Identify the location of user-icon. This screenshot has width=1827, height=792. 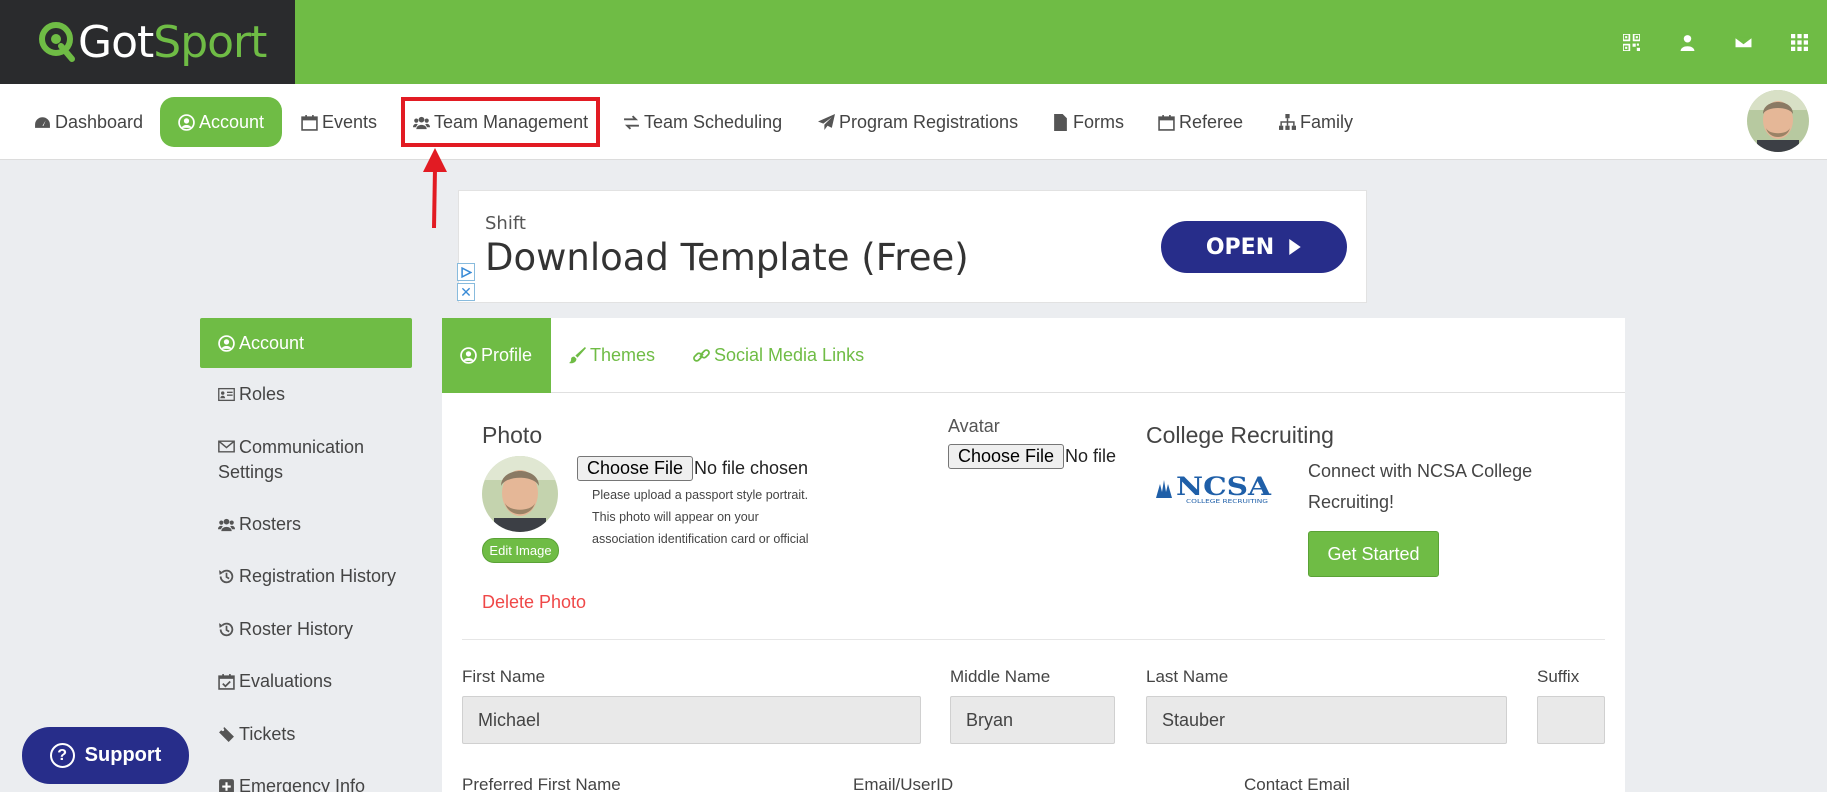
(1687, 42).